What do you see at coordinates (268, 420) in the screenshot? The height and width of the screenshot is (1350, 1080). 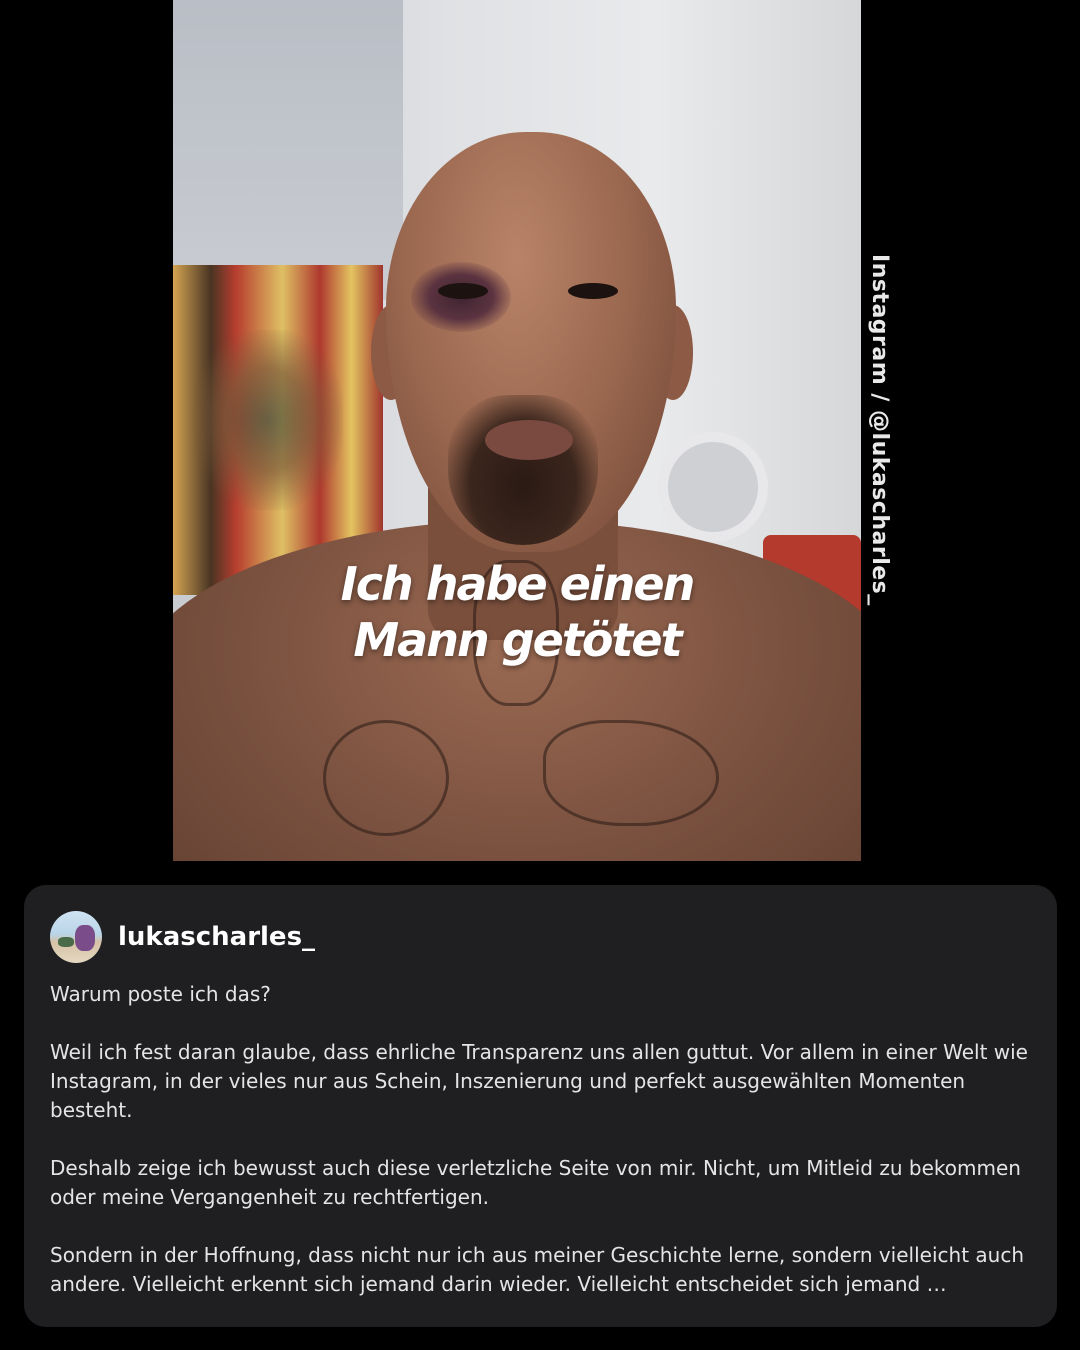 I see `wall-painting-detail` at bounding box center [268, 420].